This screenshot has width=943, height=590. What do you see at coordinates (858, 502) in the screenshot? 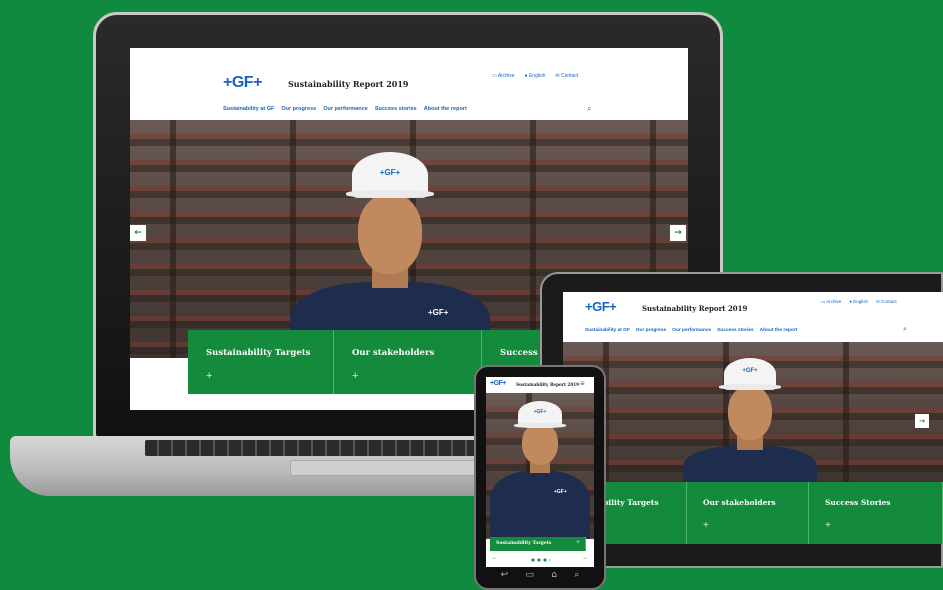
I see `tile-title: Success Stories` at bounding box center [858, 502].